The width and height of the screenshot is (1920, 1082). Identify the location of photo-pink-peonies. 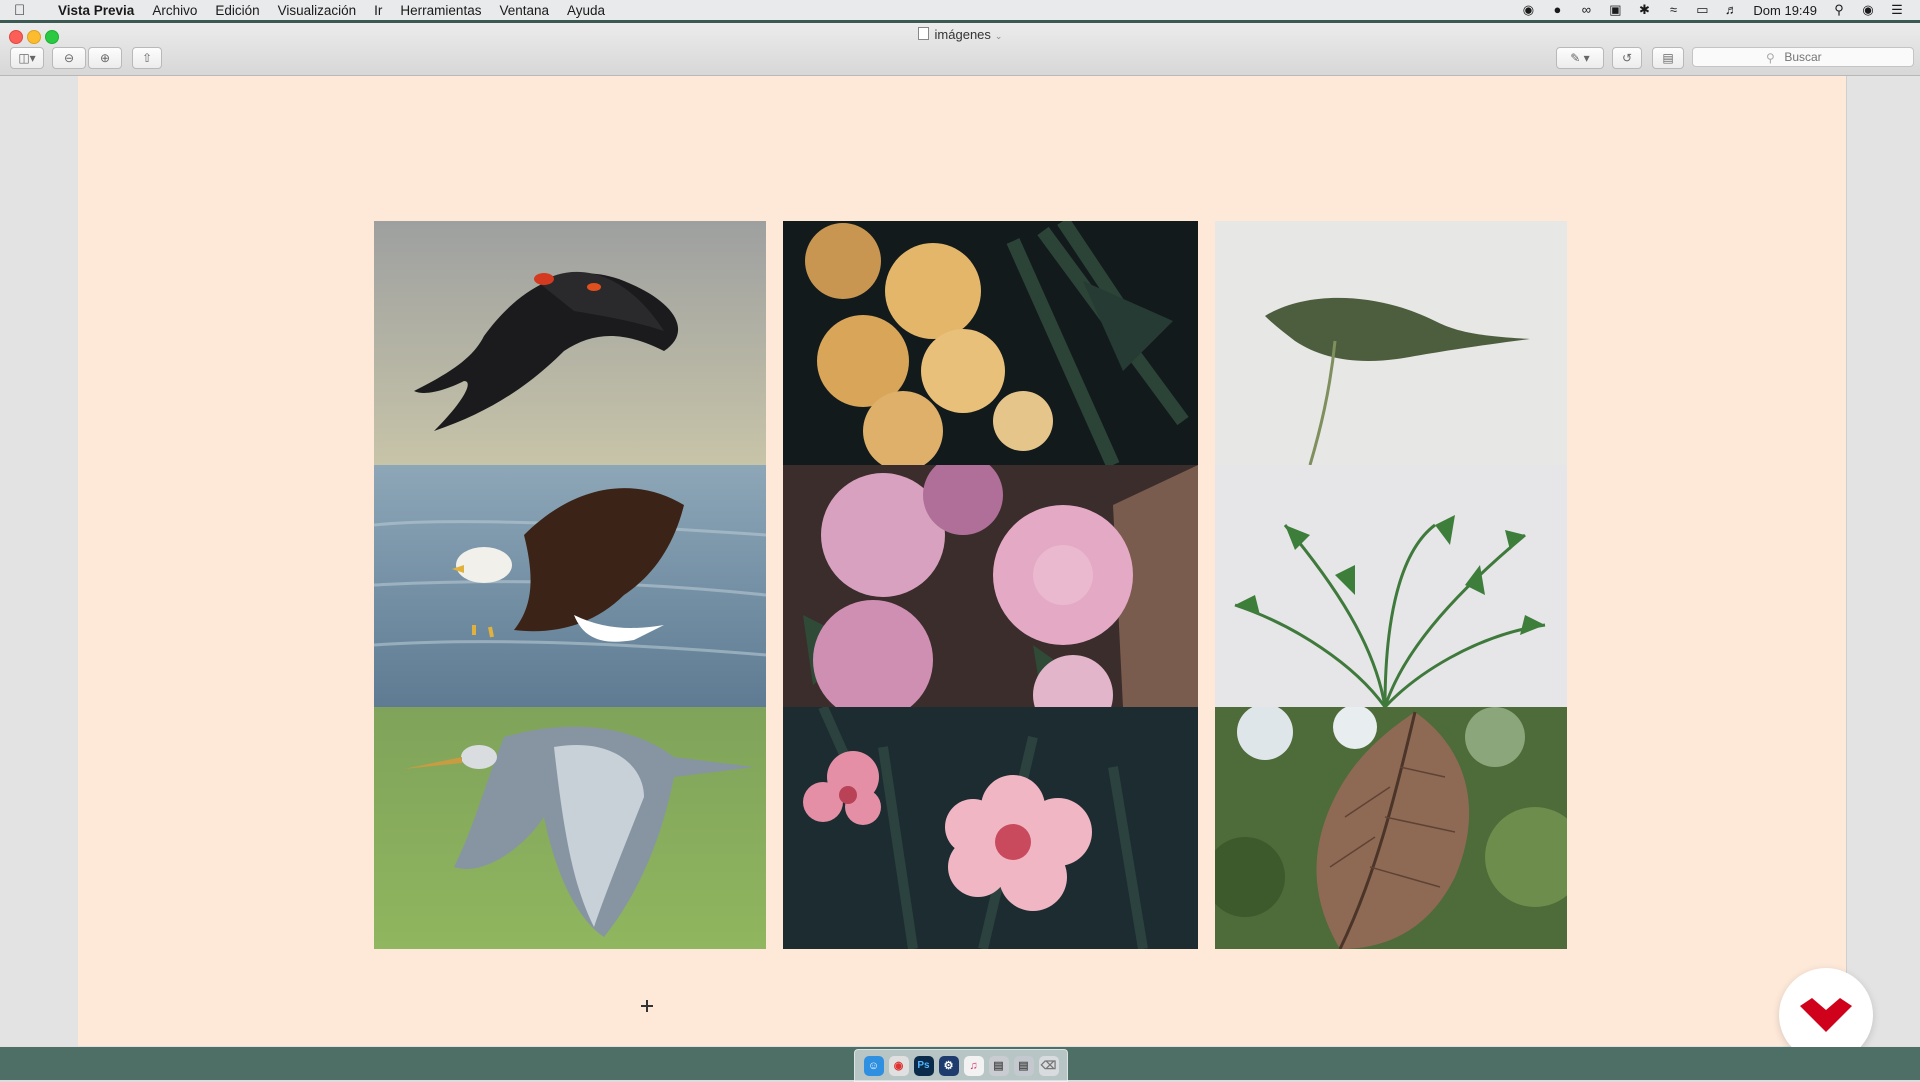
(990, 586).